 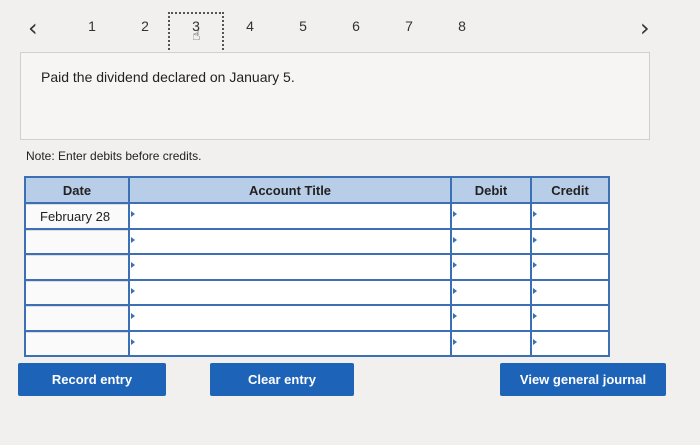 I want to click on page-8-link: 8, so click(x=462, y=26).